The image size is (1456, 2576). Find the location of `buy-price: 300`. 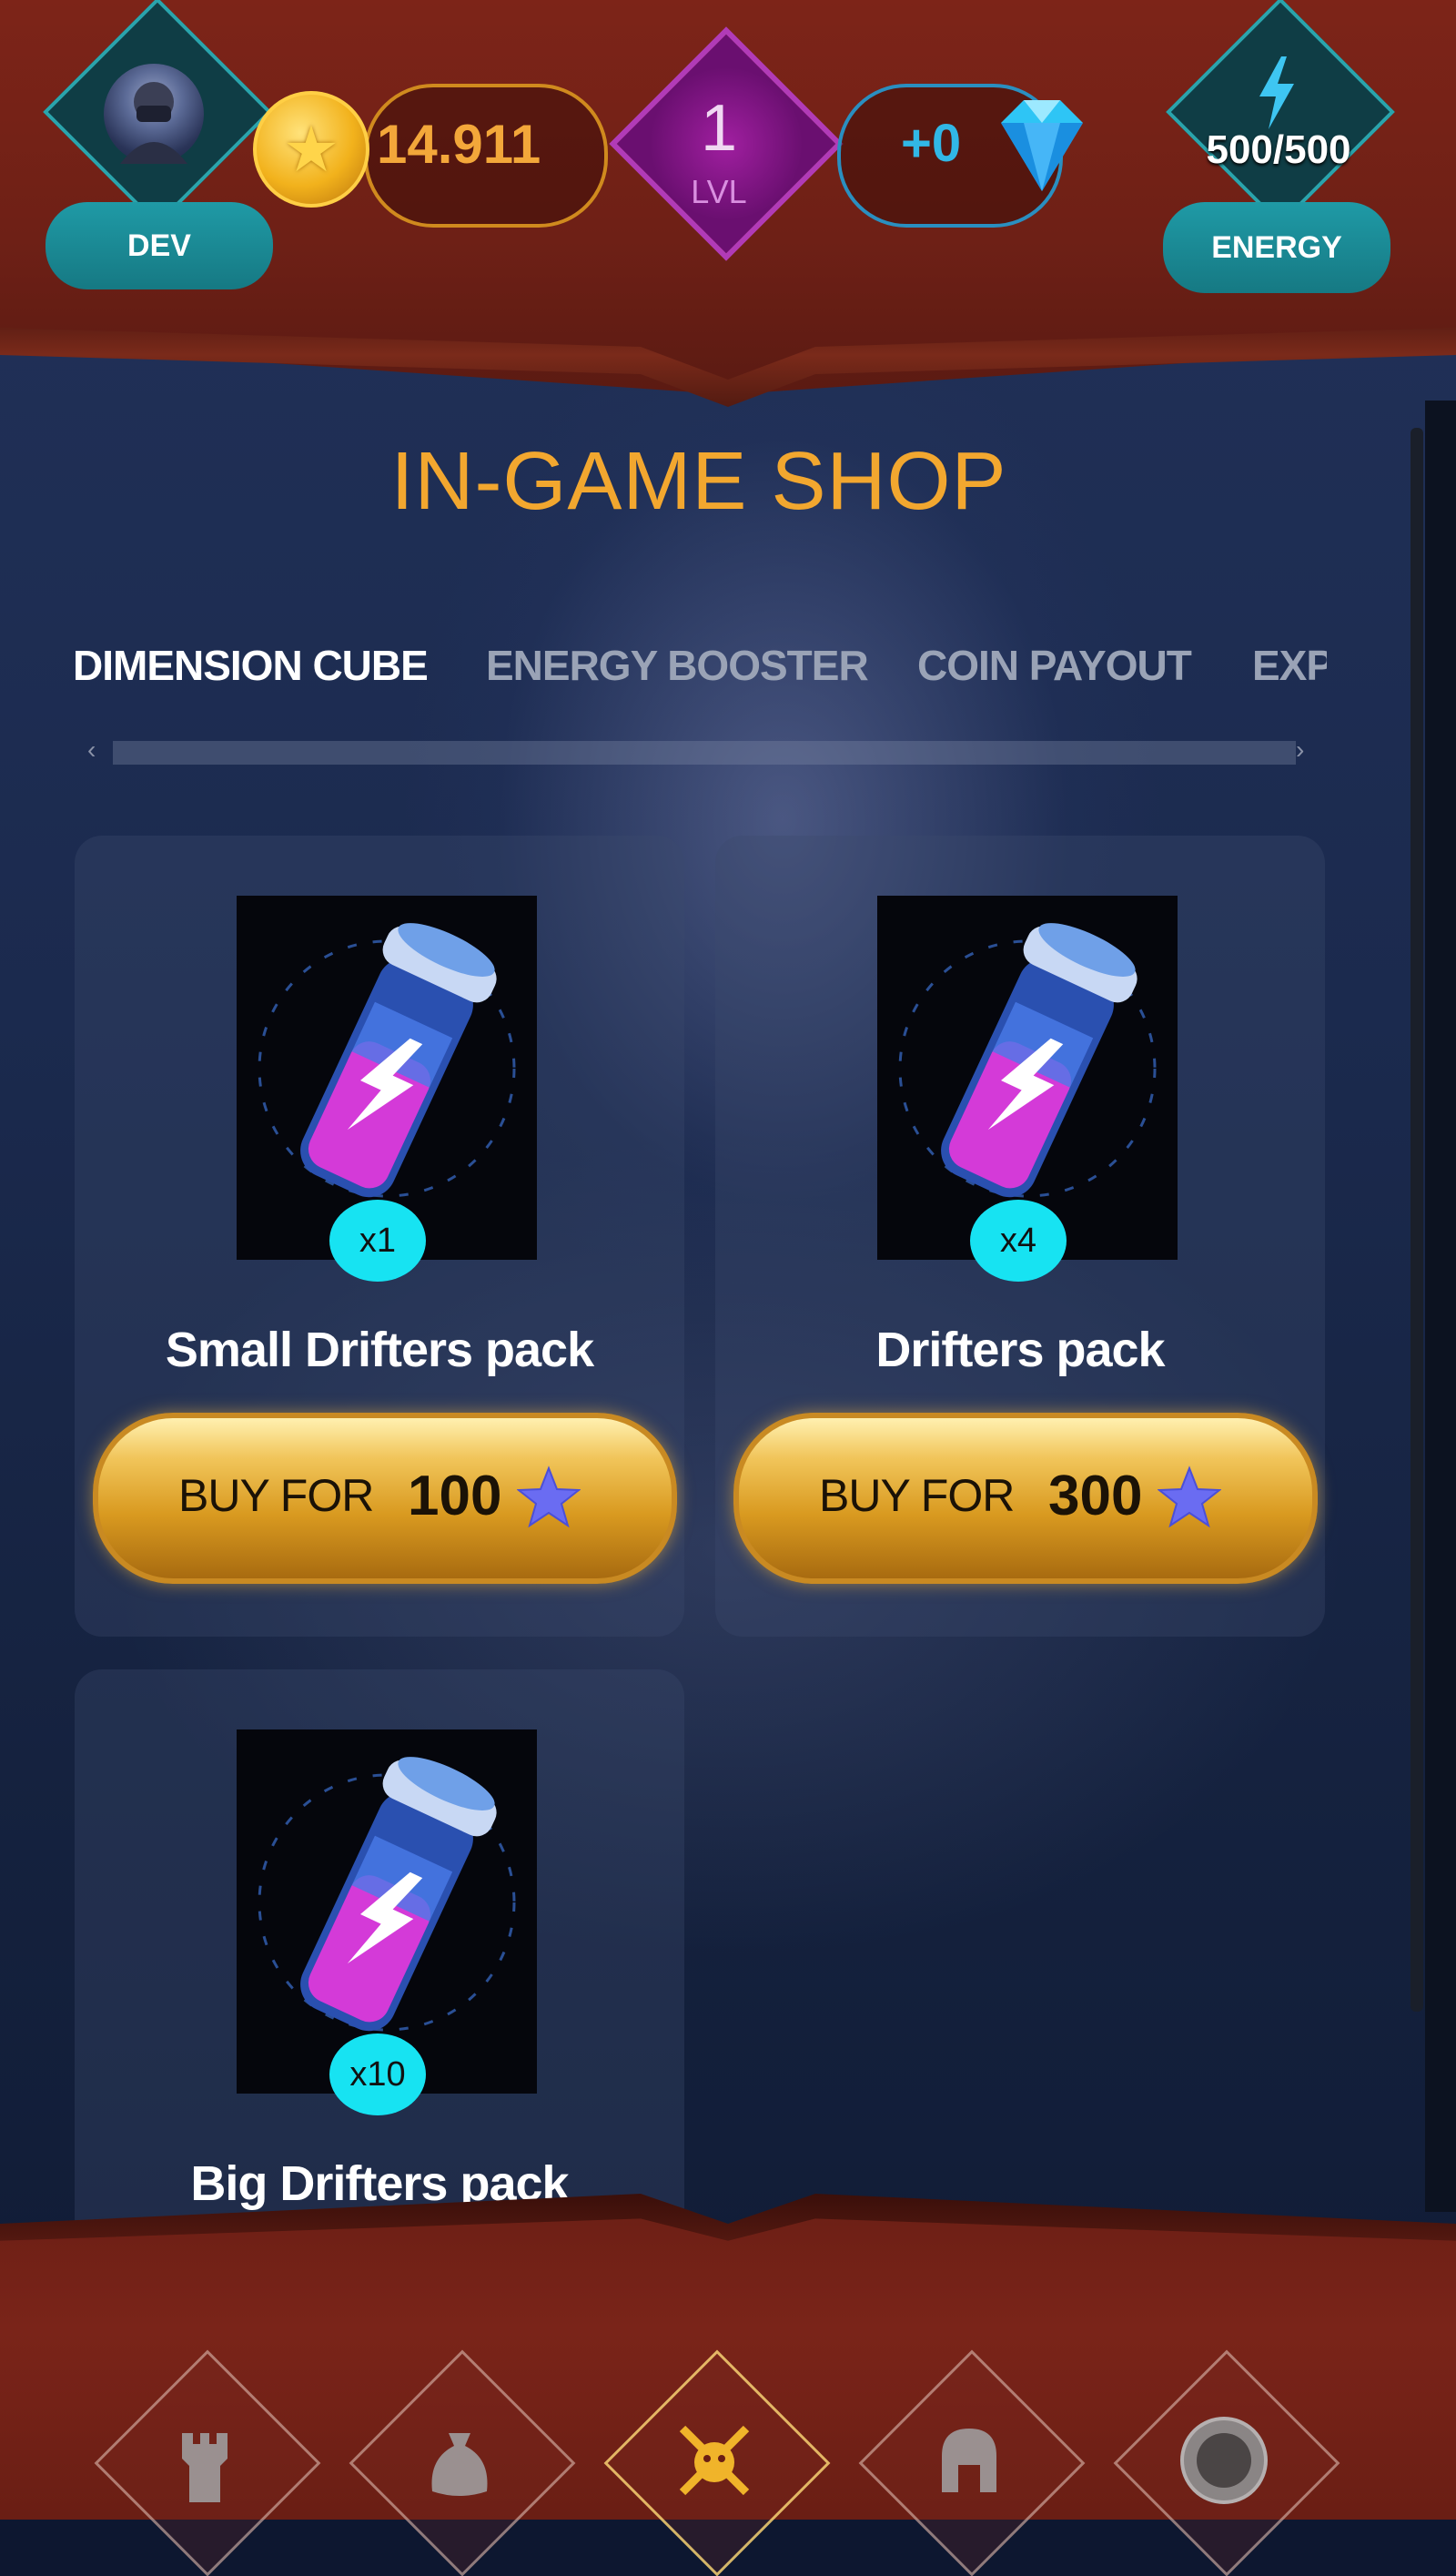

buy-price: 300 is located at coordinates (1096, 1496).